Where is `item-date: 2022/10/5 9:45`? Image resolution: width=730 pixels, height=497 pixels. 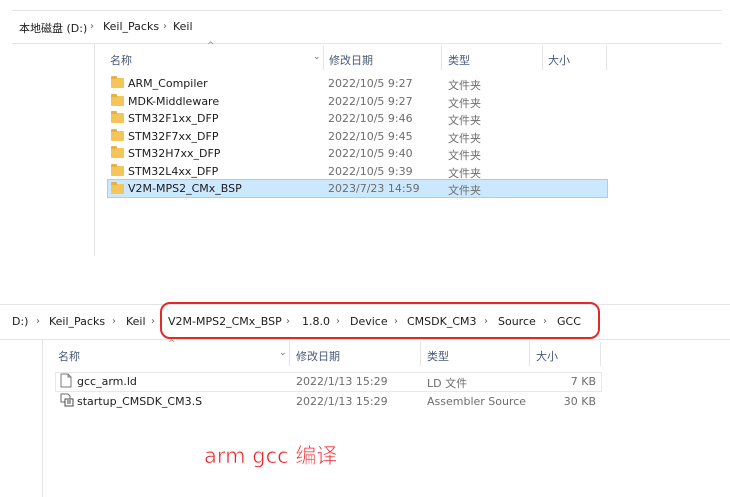
item-date: 2022/10/5 9:45 is located at coordinates (370, 136).